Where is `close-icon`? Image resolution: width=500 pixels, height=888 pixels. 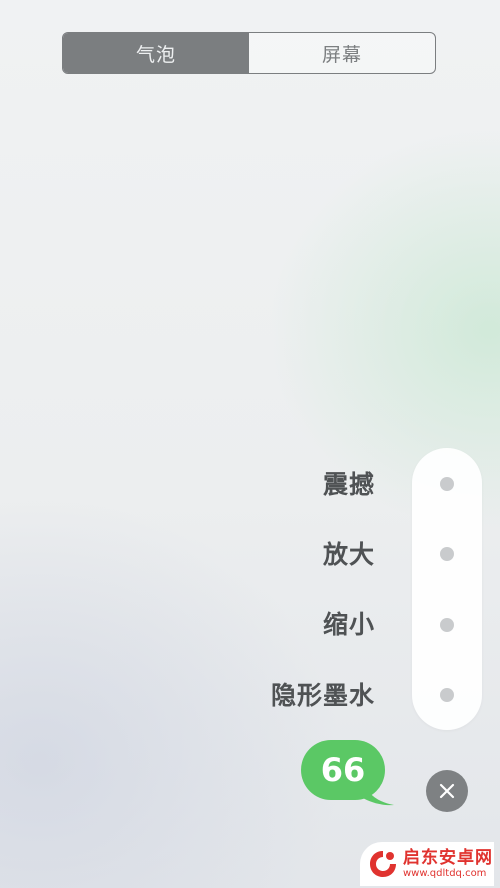 close-icon is located at coordinates (447, 791).